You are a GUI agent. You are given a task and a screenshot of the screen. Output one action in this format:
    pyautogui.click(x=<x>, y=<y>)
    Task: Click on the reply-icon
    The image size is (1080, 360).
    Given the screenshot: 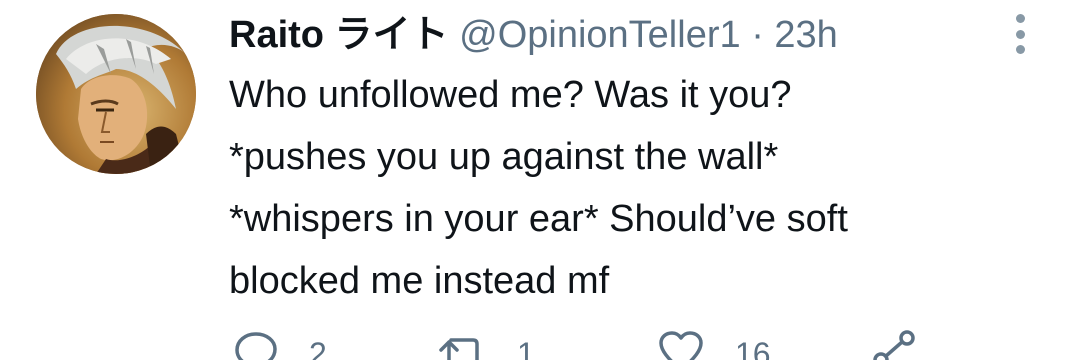 What is the action you would take?
    pyautogui.click(x=256, y=346)
    